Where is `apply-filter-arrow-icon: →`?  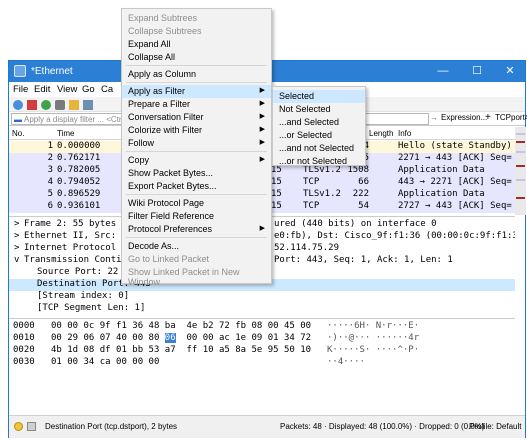
apply-filter-arrow-icon: → is located at coordinates (434, 117).